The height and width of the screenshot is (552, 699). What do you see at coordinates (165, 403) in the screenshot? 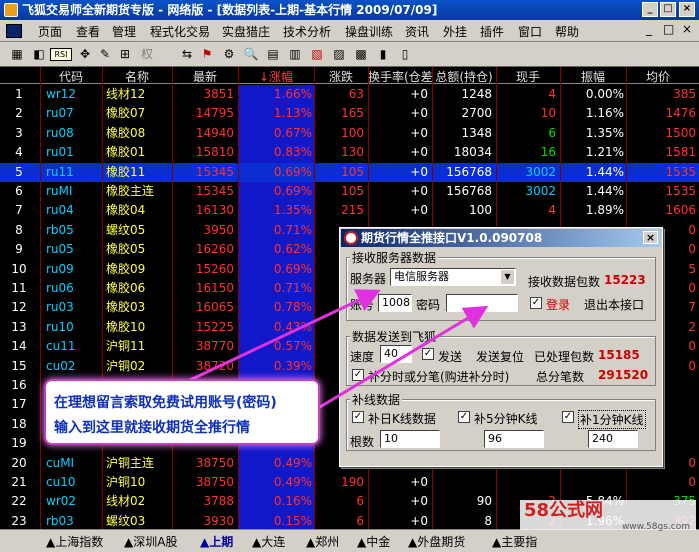
I see `callout-line-1: 在理想留言索取免费试用账号(密码)` at bounding box center [165, 403].